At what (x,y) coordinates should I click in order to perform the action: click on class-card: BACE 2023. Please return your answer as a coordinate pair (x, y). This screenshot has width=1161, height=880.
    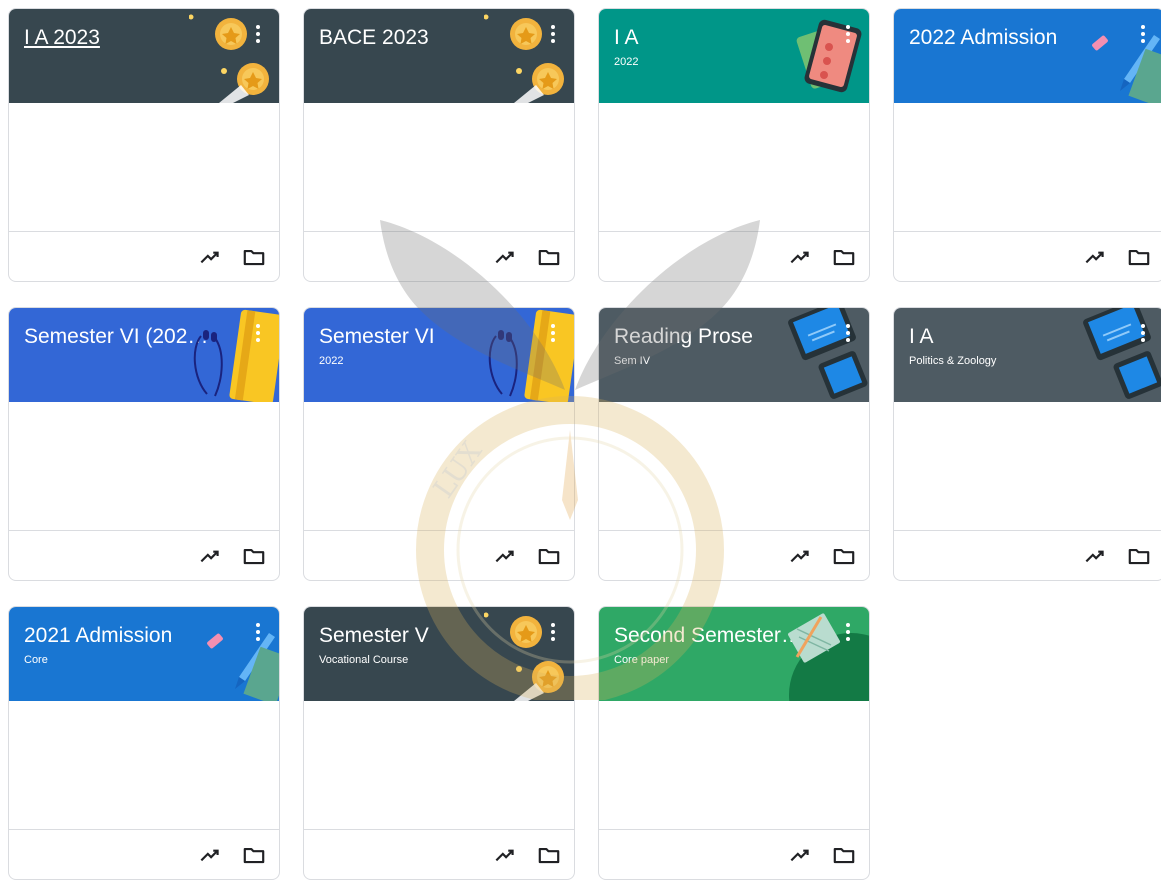
    Looking at the image, I should click on (439, 145).